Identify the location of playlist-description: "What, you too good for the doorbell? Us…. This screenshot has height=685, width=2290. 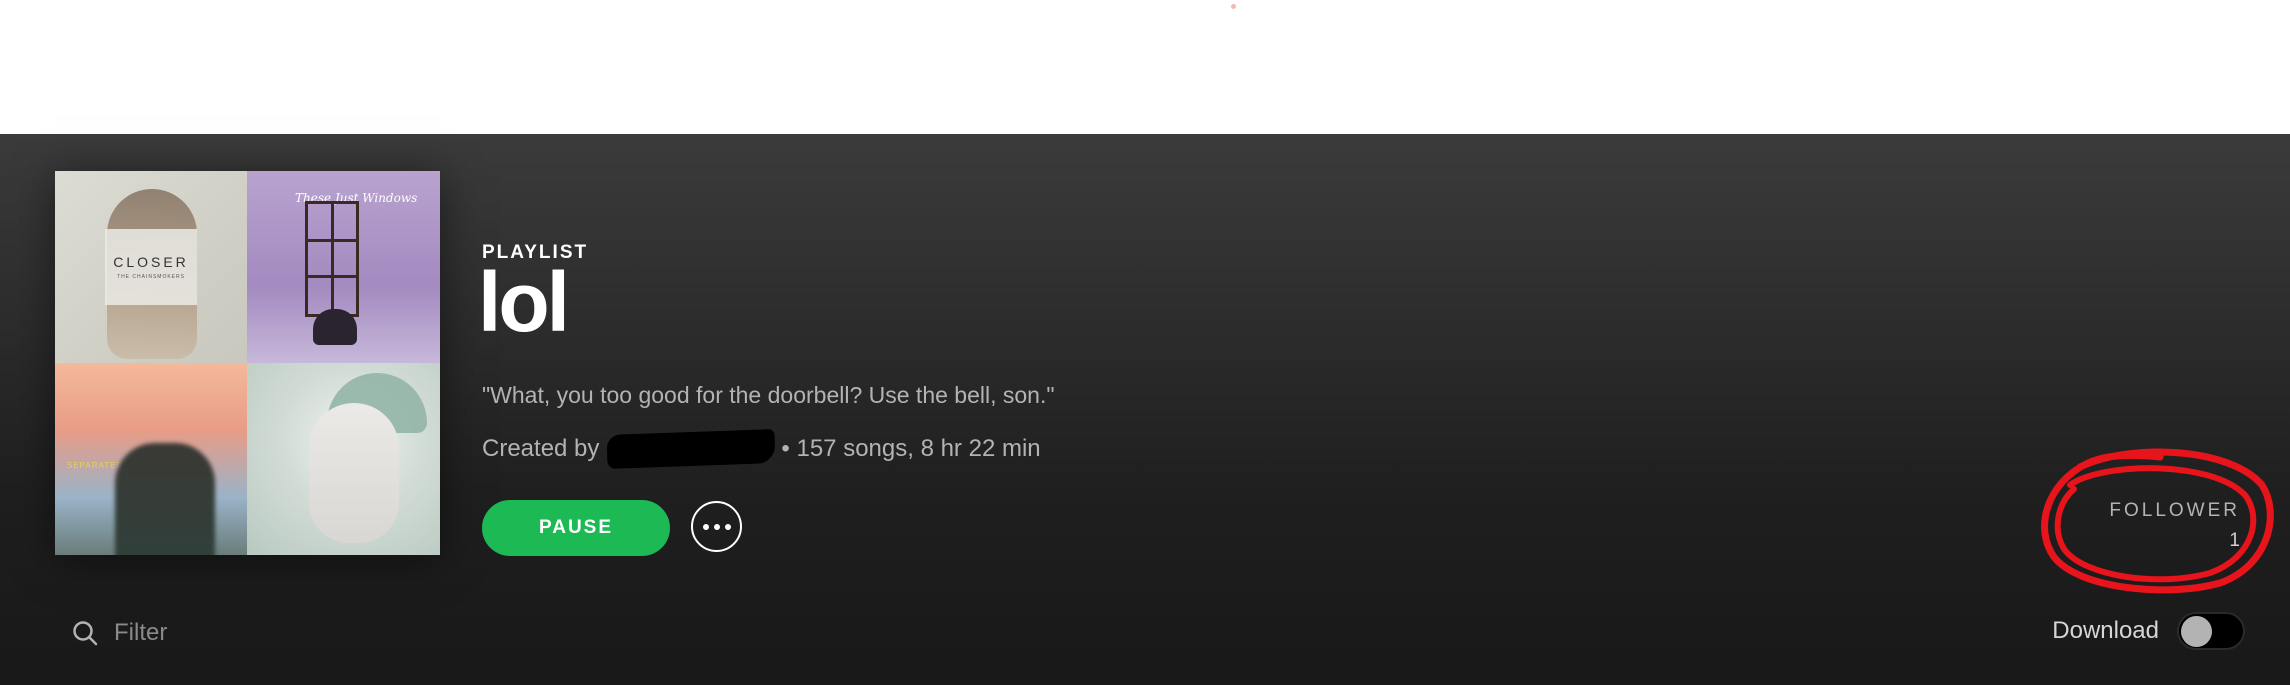
(768, 395).